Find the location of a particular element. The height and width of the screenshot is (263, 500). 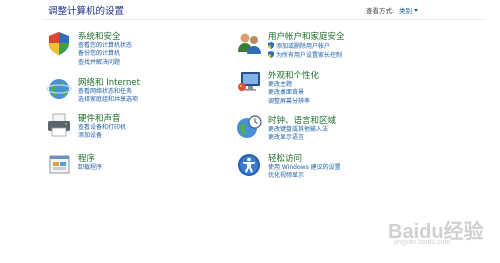

category-title-programs: 程序 is located at coordinates (86, 158).